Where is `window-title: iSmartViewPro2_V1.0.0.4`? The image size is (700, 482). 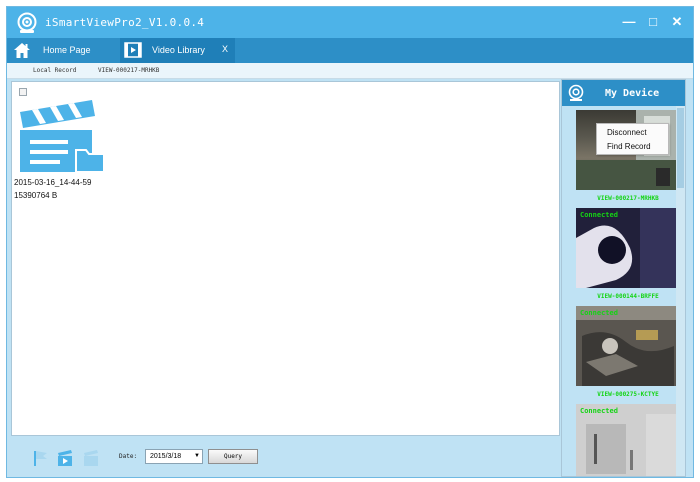 window-title: iSmartViewPro2_V1.0.0.4 is located at coordinates (125, 22).